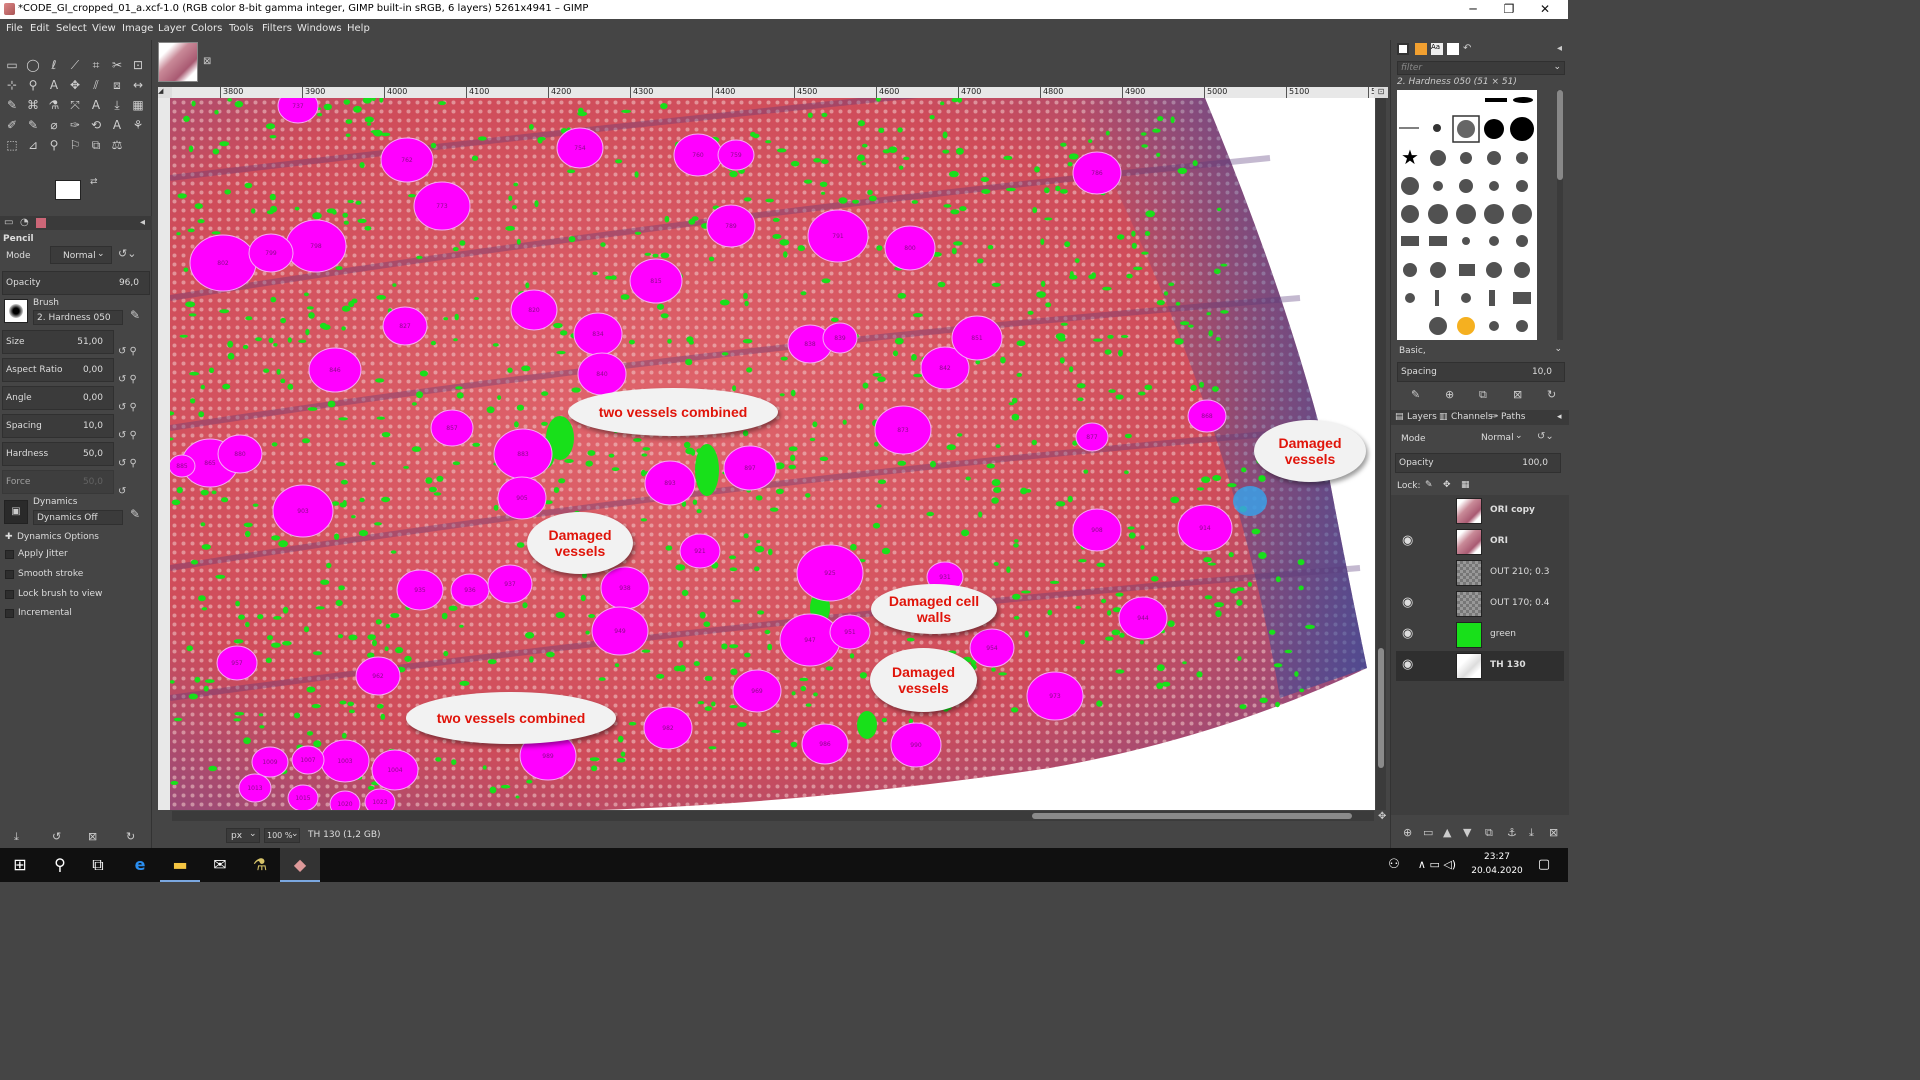  Describe the element at coordinates (94, 182) in the screenshot. I see `swap-colors-icon: ⇄` at that location.